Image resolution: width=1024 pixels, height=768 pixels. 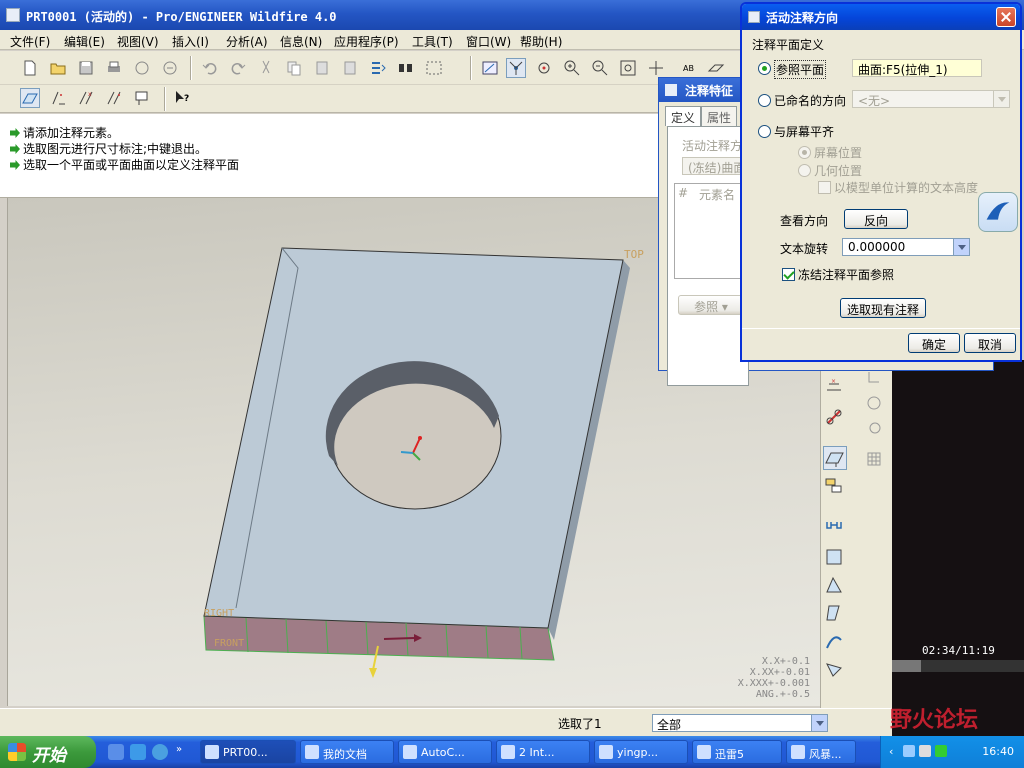 I want to click on radio-named-direction, so click(x=764, y=100).